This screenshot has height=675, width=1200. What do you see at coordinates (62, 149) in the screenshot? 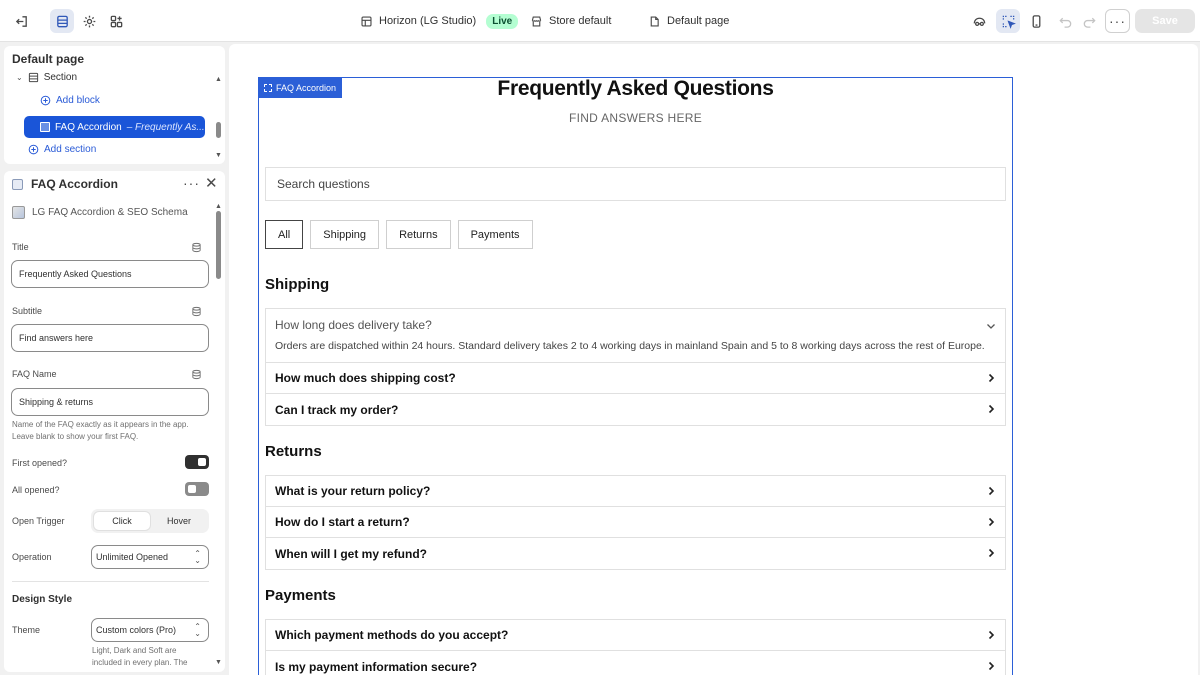
I see `add-section-button: Add section` at bounding box center [62, 149].